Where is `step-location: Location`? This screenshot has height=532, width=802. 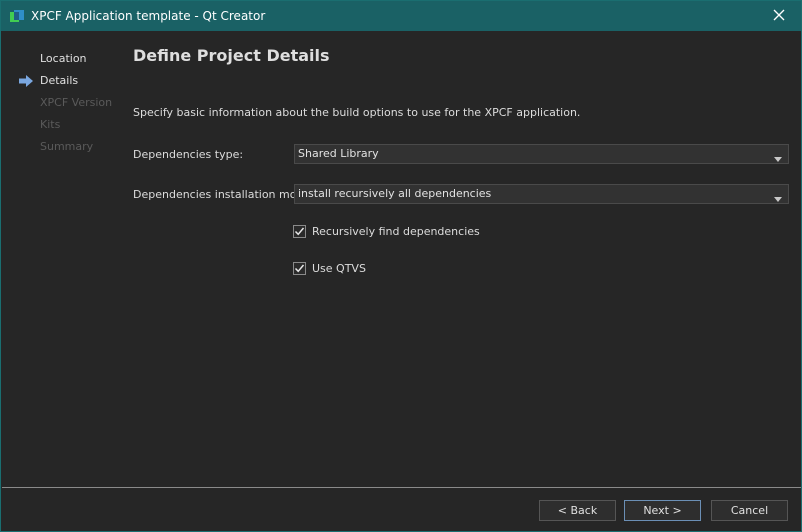 step-location: Location is located at coordinates (74, 62).